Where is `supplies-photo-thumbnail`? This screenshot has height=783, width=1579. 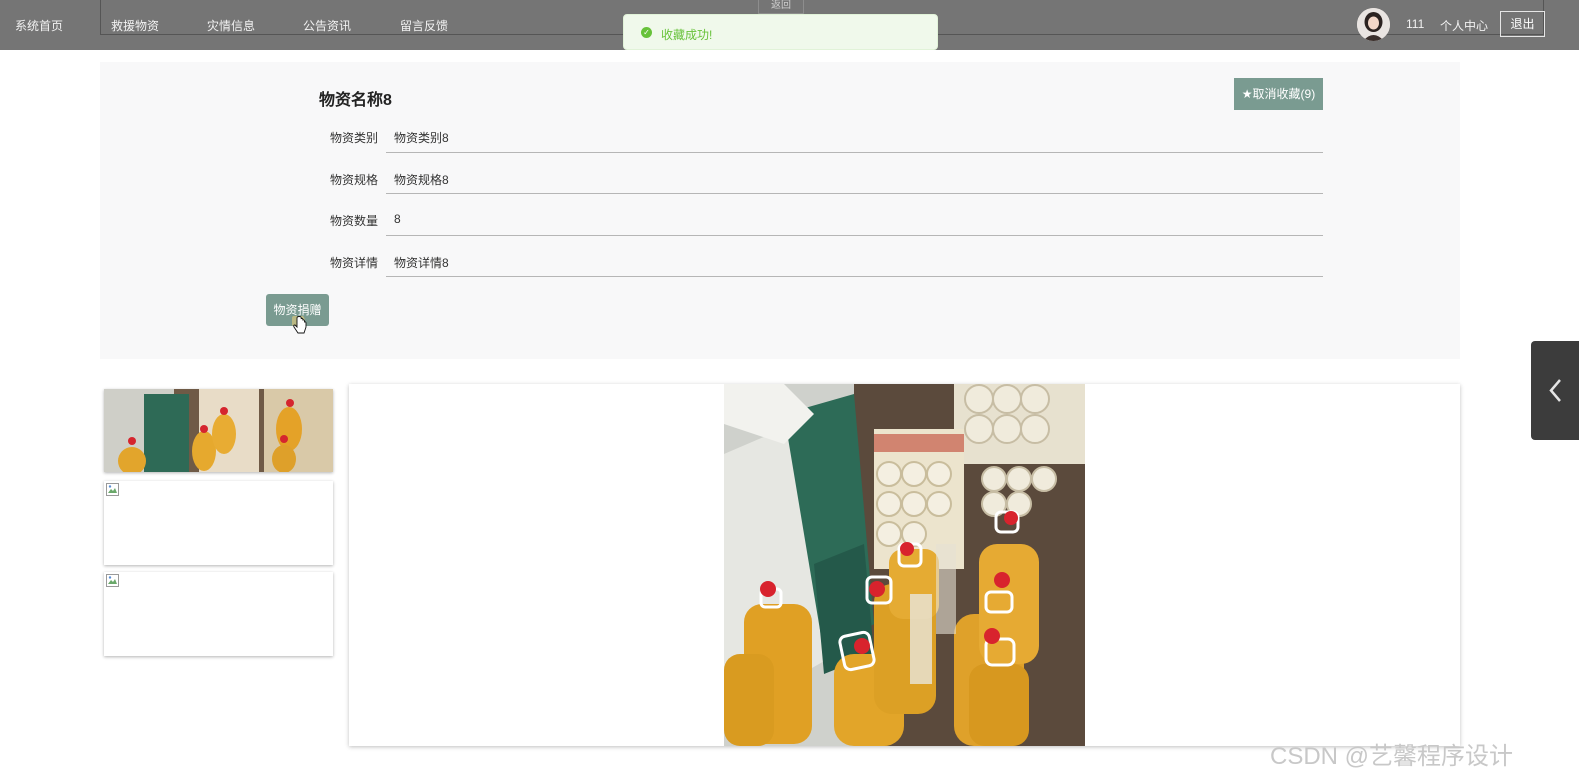
supplies-photo-thumbnail is located at coordinates (218, 430).